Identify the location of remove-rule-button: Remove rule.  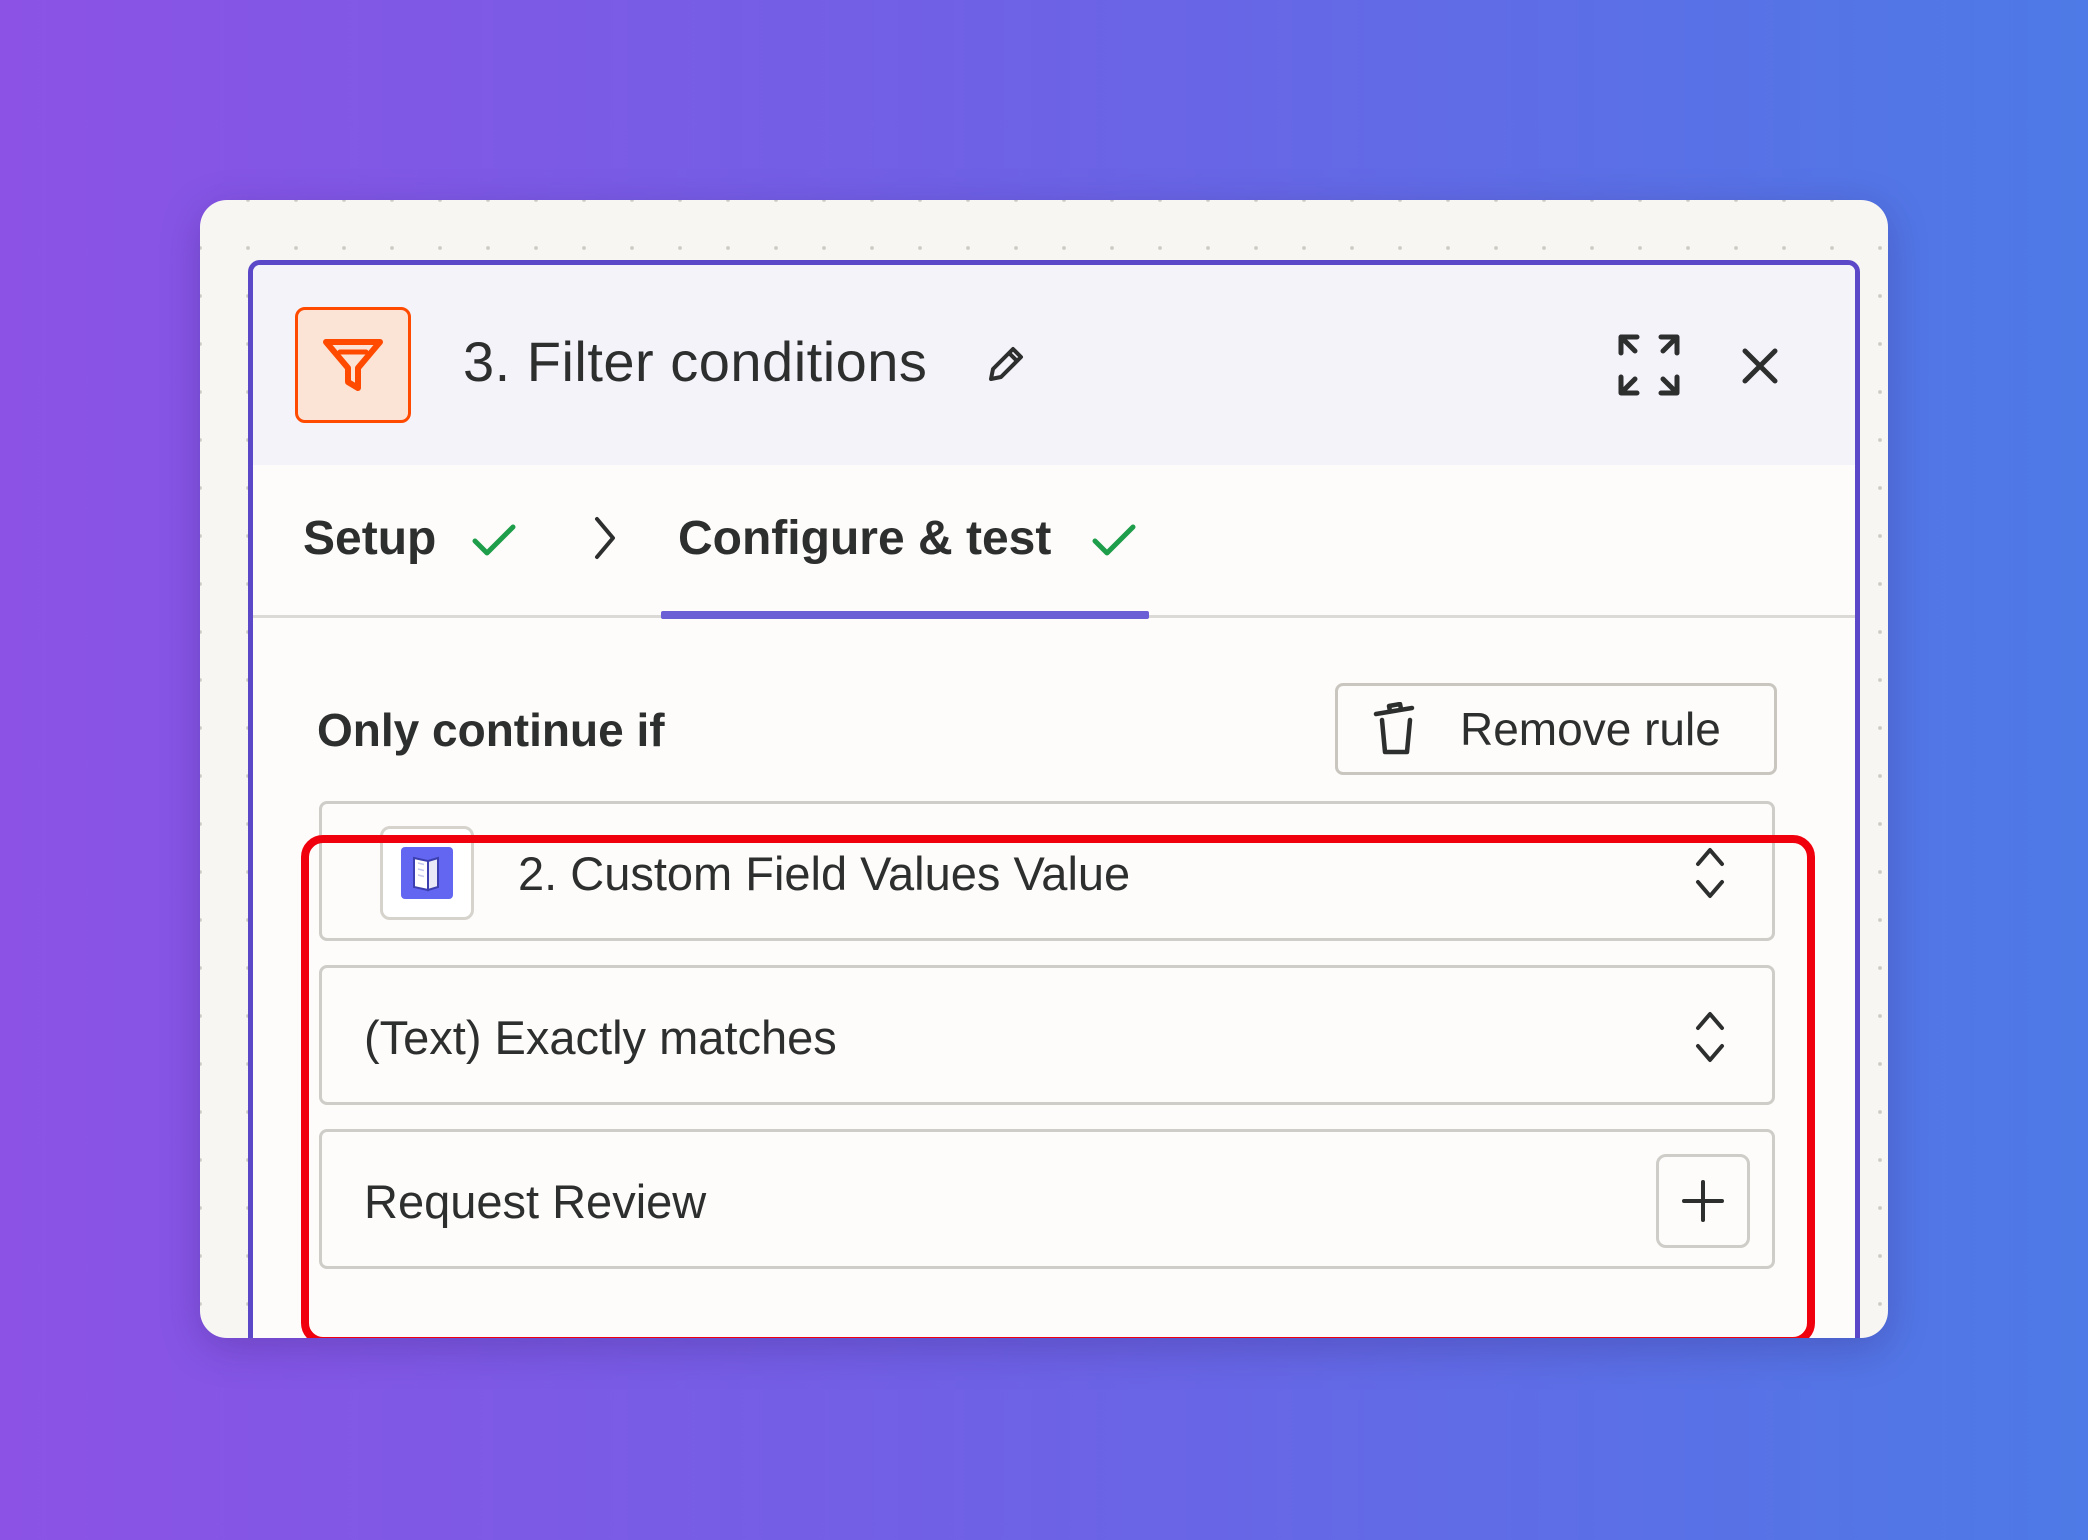
(1556, 729).